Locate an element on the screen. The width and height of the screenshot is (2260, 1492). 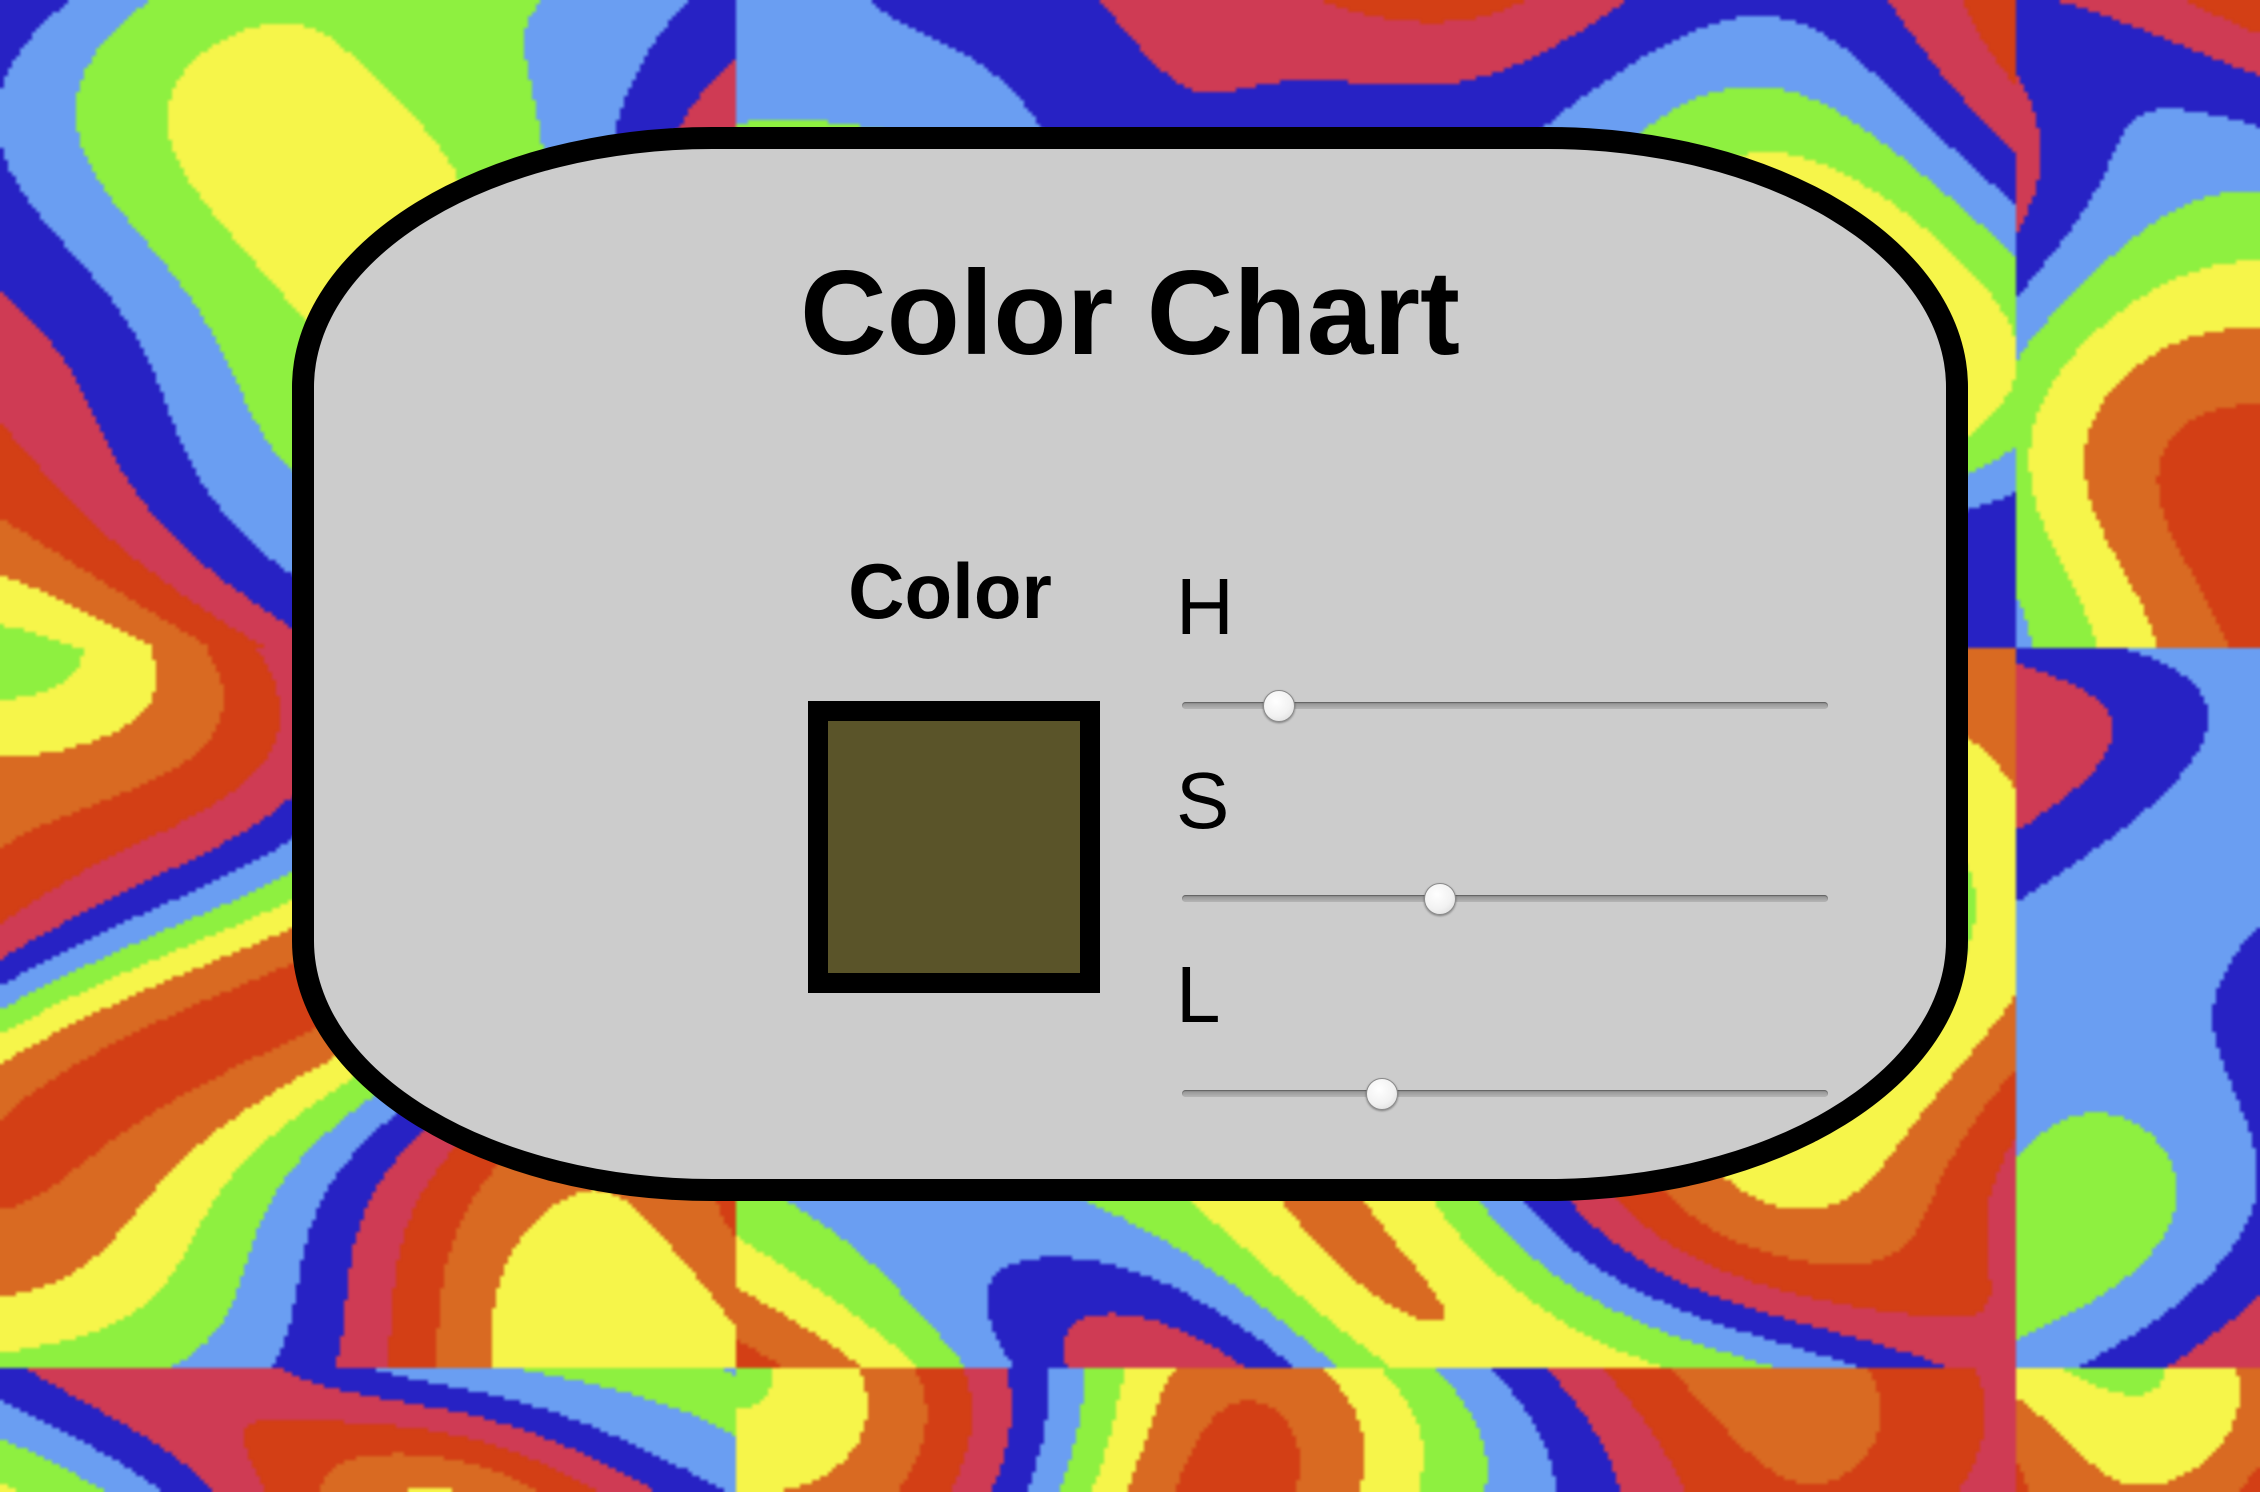
saturation-slider-track is located at coordinates (1505, 898).